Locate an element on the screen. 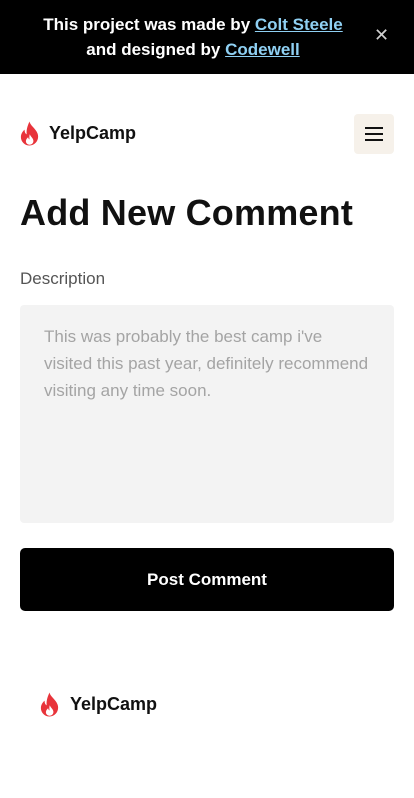 The height and width of the screenshot is (798, 414). hamburger-menu-icon is located at coordinates (374, 128).